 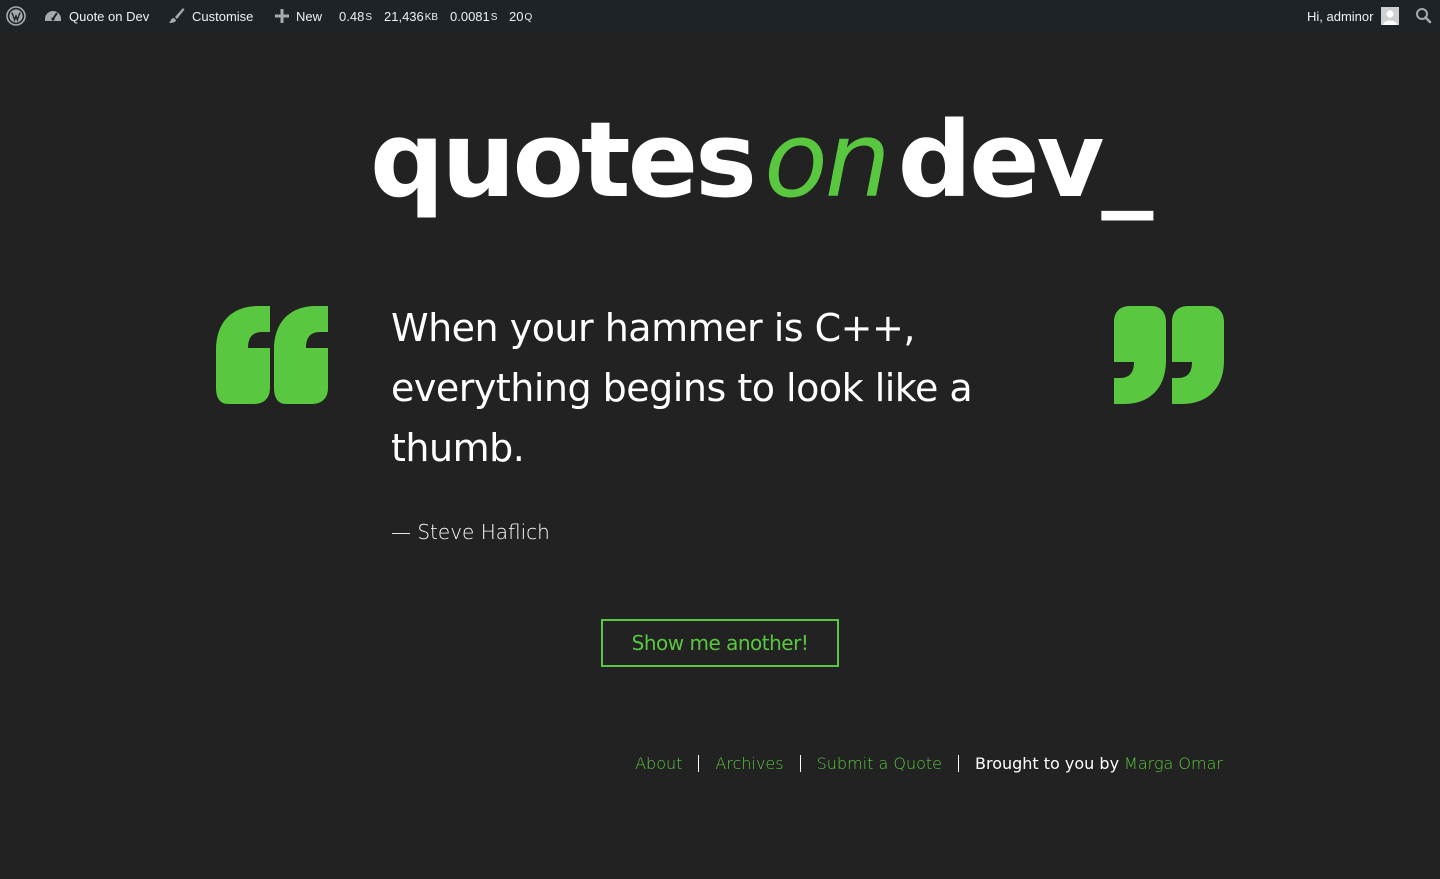 I want to click on search-icon, so click(x=1424, y=16).